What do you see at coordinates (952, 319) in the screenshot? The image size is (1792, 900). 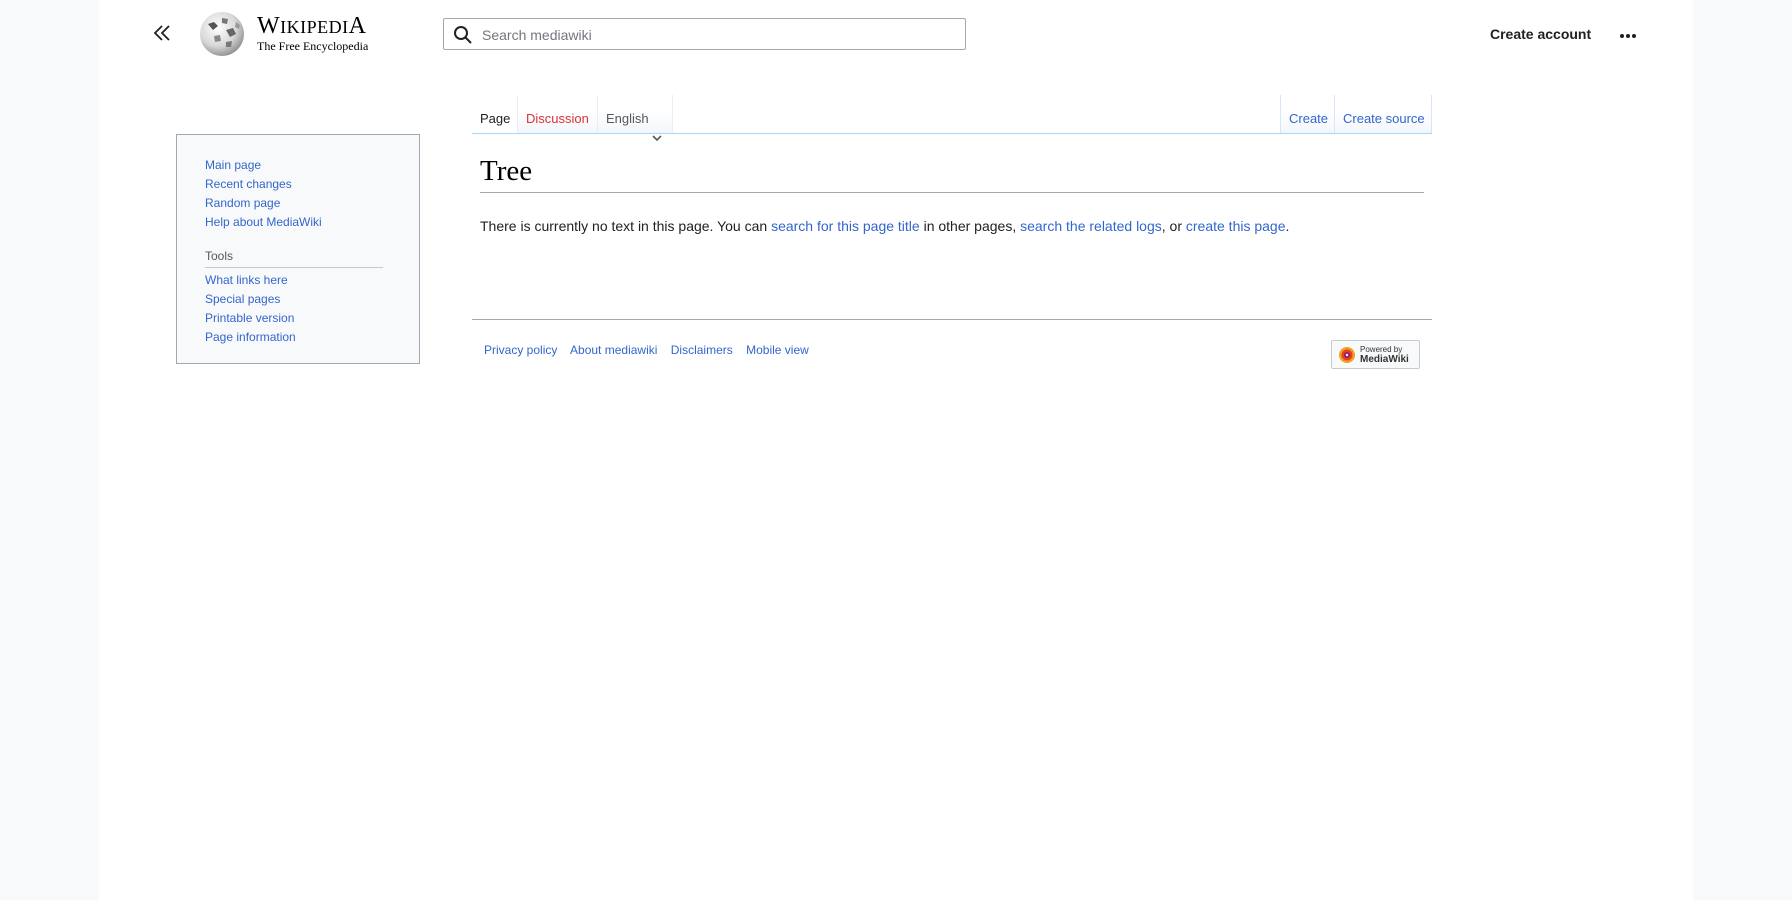 I see `footer-divider` at bounding box center [952, 319].